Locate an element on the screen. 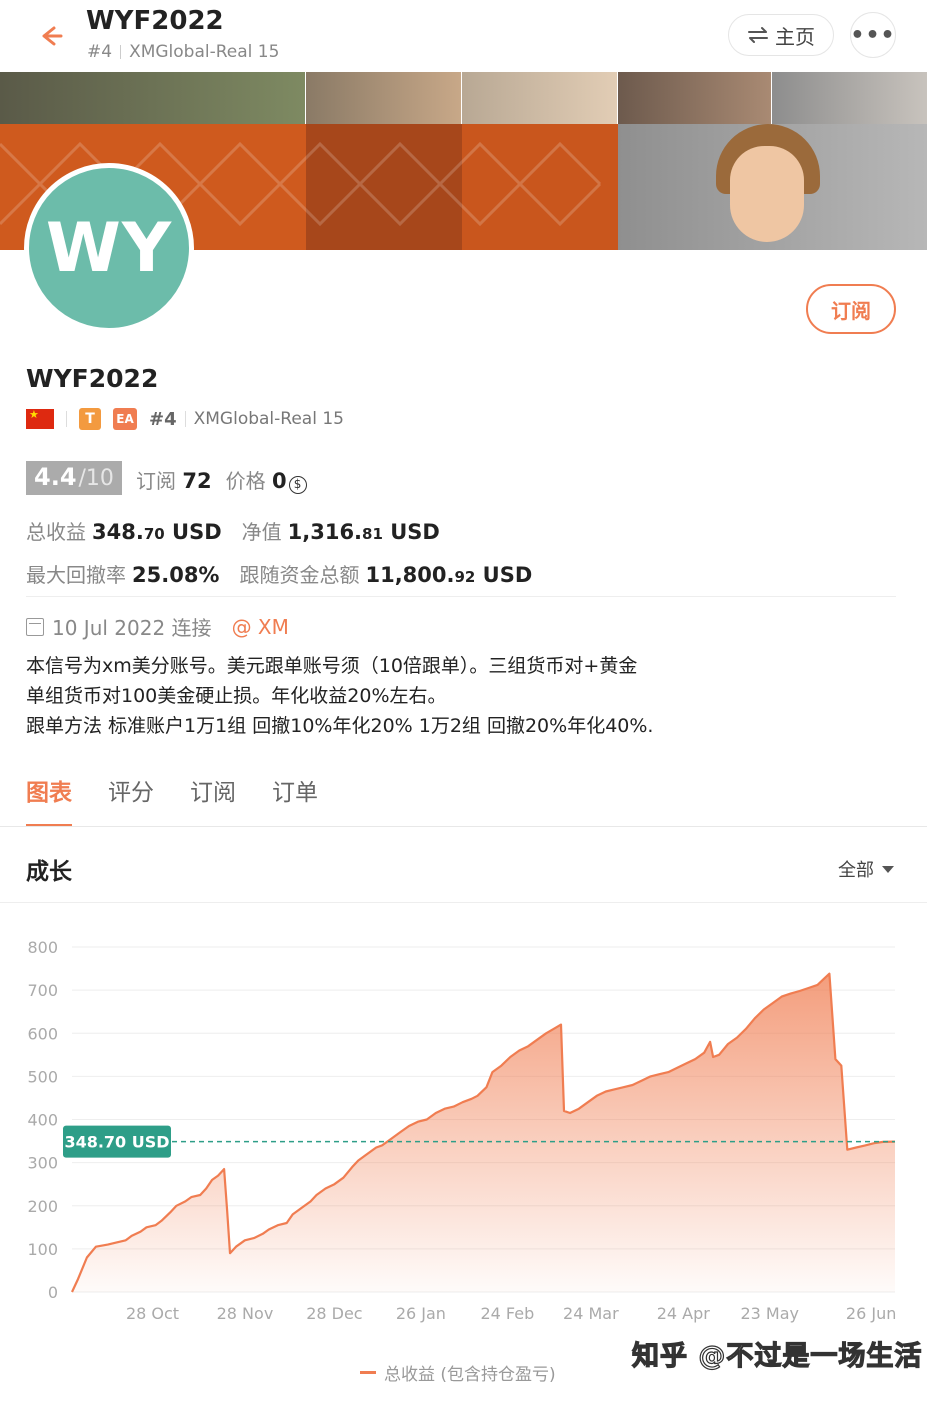 This screenshot has width=927, height=1404. subs-price-row: 订阅 72 价格 0 $ is located at coordinates (221, 479).